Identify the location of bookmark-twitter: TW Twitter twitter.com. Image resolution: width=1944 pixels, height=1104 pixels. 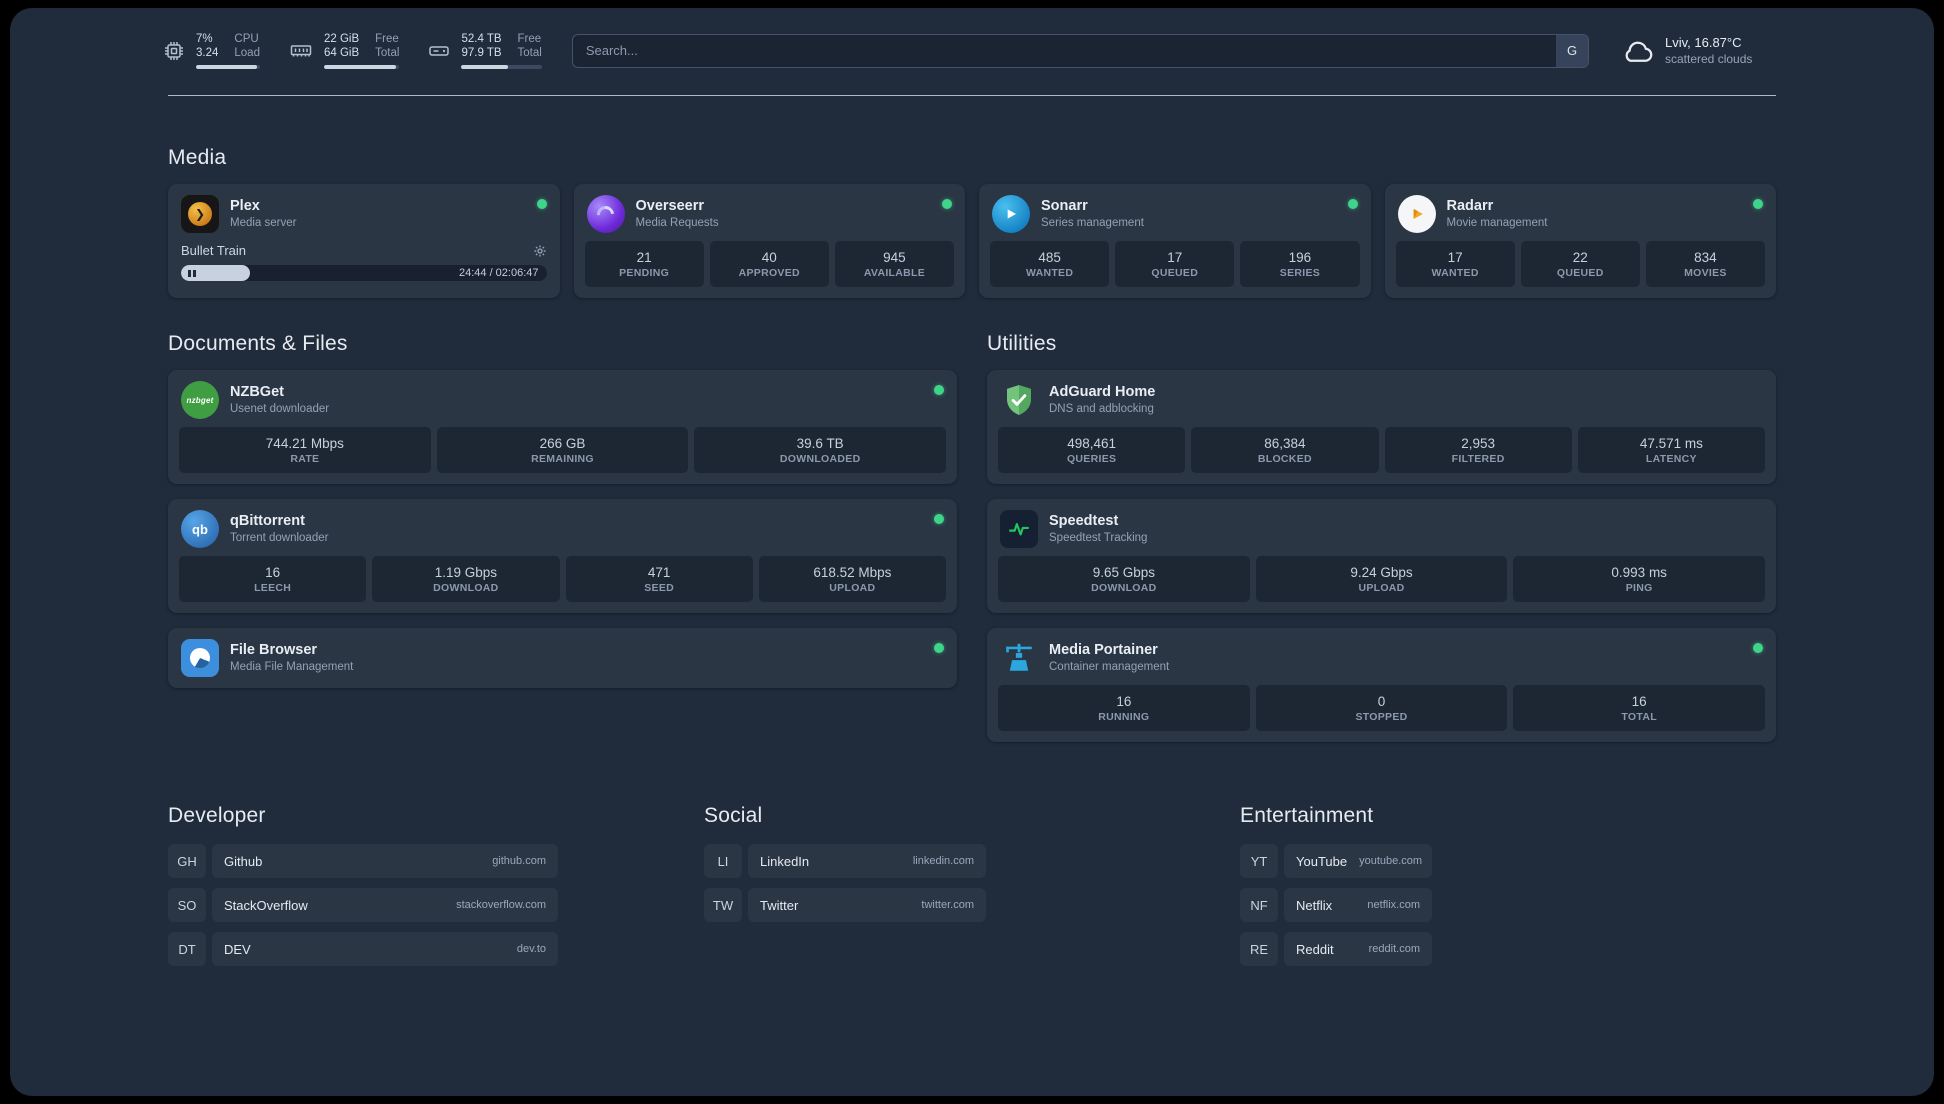
(845, 905).